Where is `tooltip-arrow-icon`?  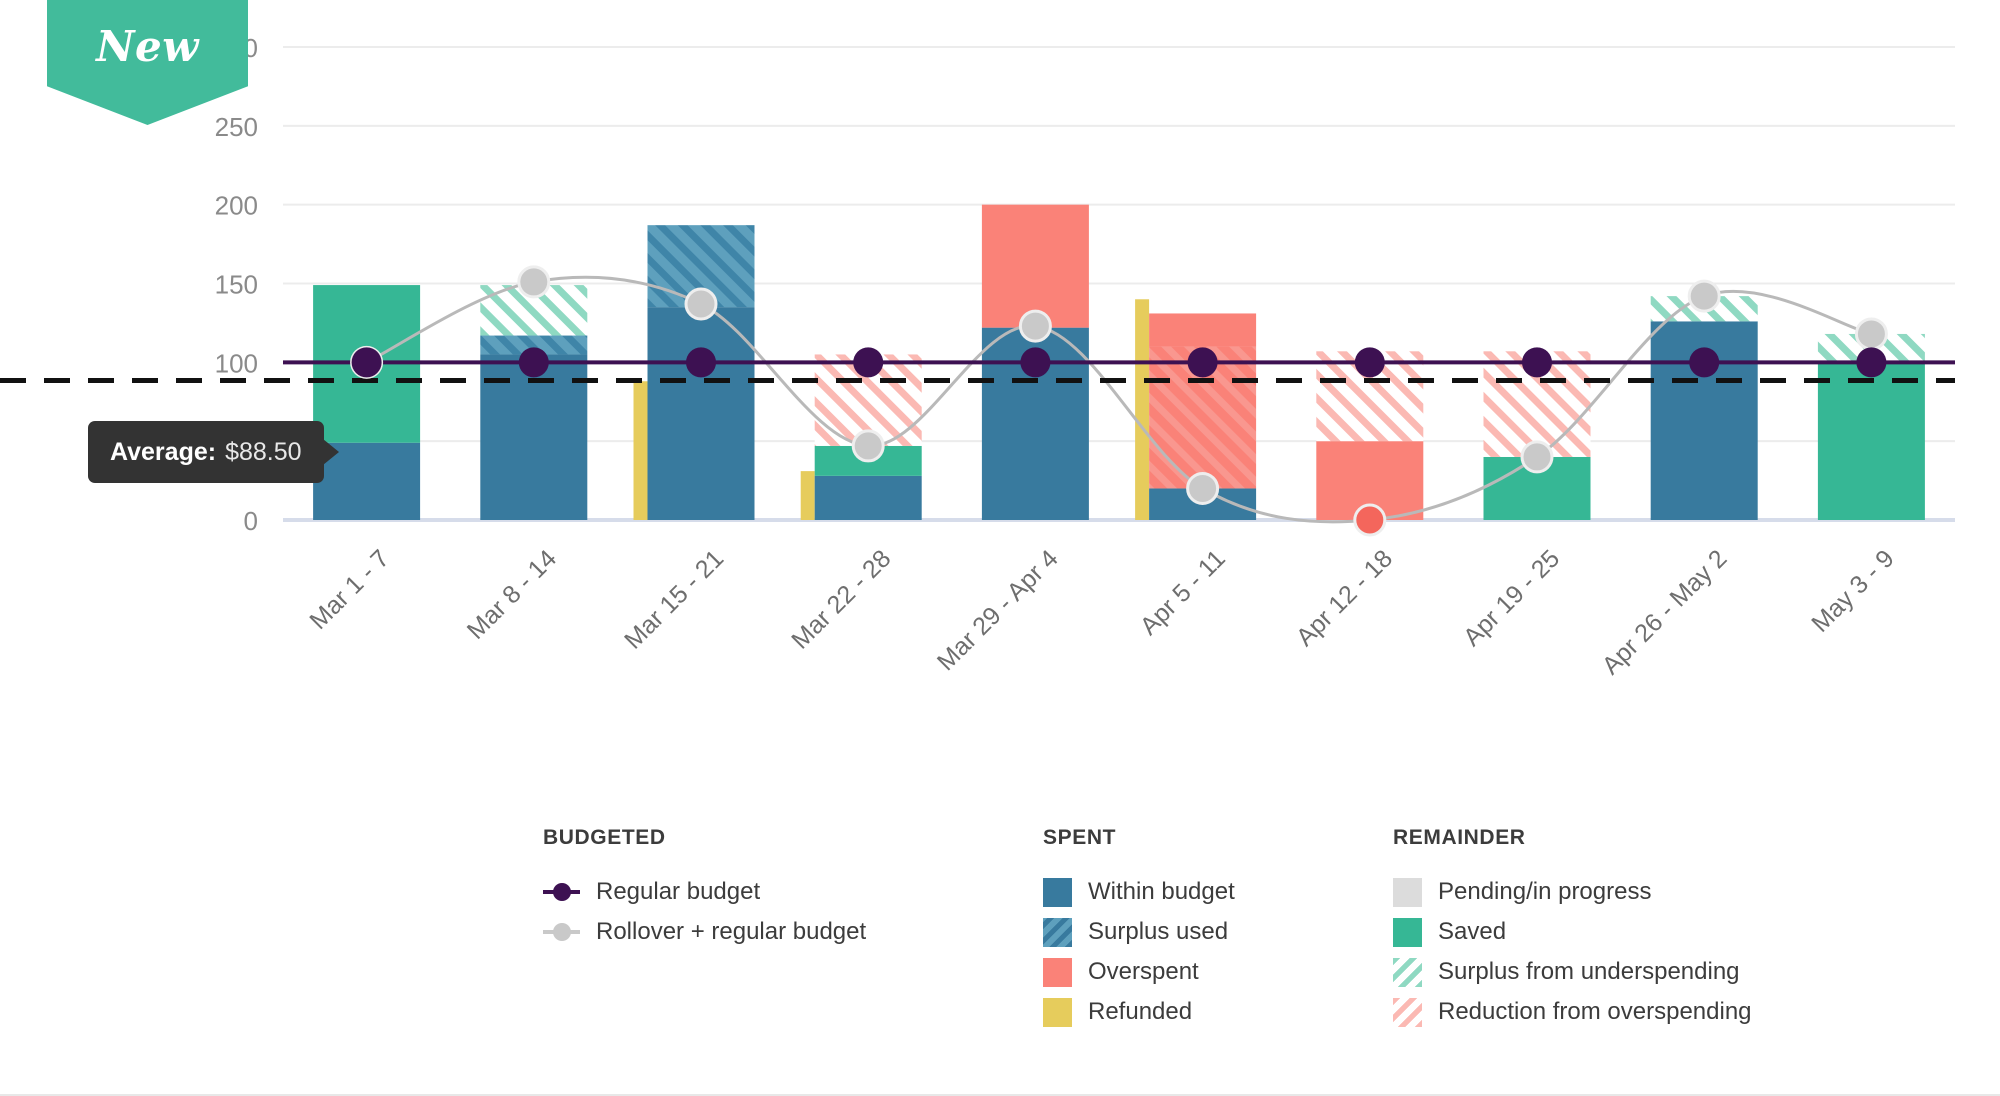
tooltip-arrow-icon is located at coordinates (330, 452).